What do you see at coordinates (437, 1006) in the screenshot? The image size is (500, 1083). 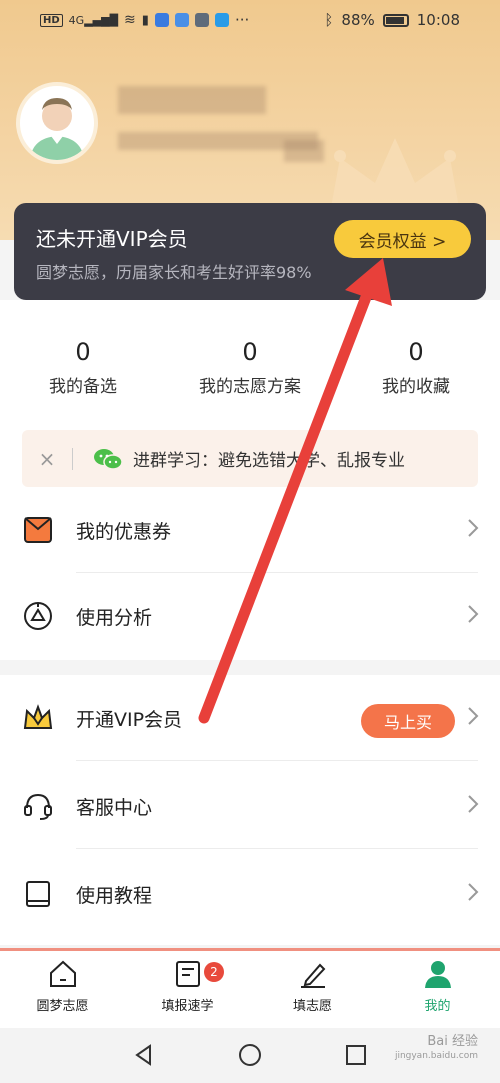 I see `tab-label: 我的` at bounding box center [437, 1006].